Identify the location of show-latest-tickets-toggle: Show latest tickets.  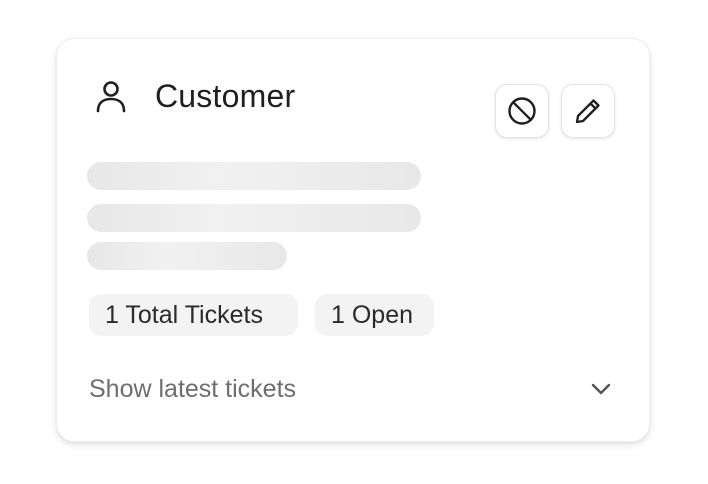
(192, 389).